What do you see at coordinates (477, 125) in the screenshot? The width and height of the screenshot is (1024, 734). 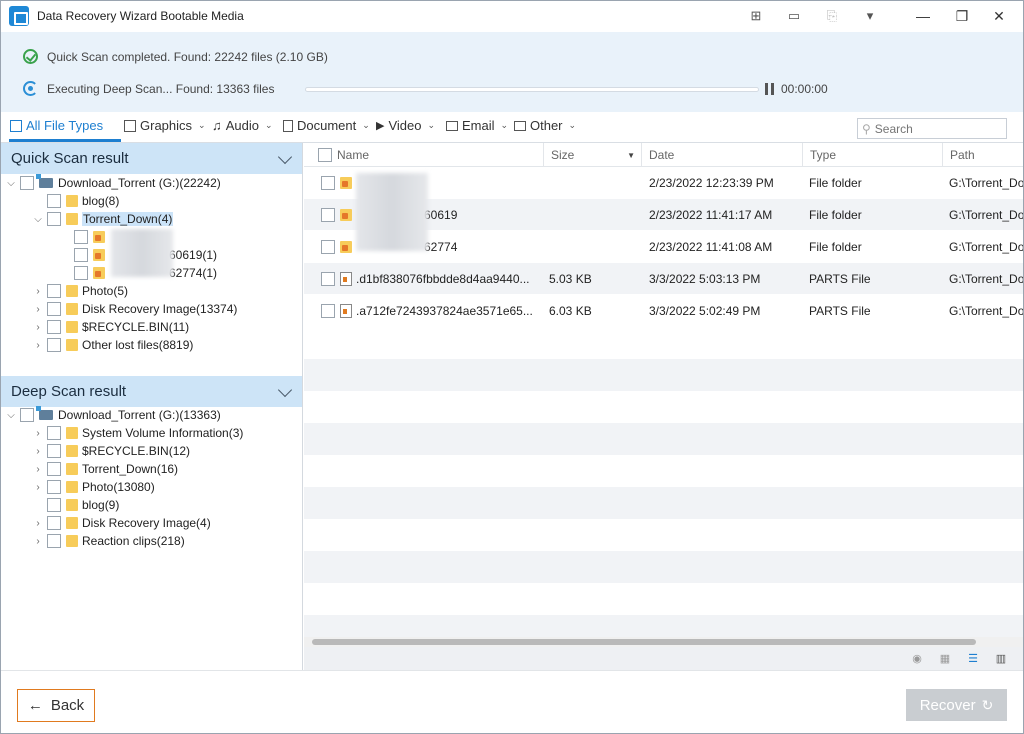 I see `tab-email: Email ⌄` at bounding box center [477, 125].